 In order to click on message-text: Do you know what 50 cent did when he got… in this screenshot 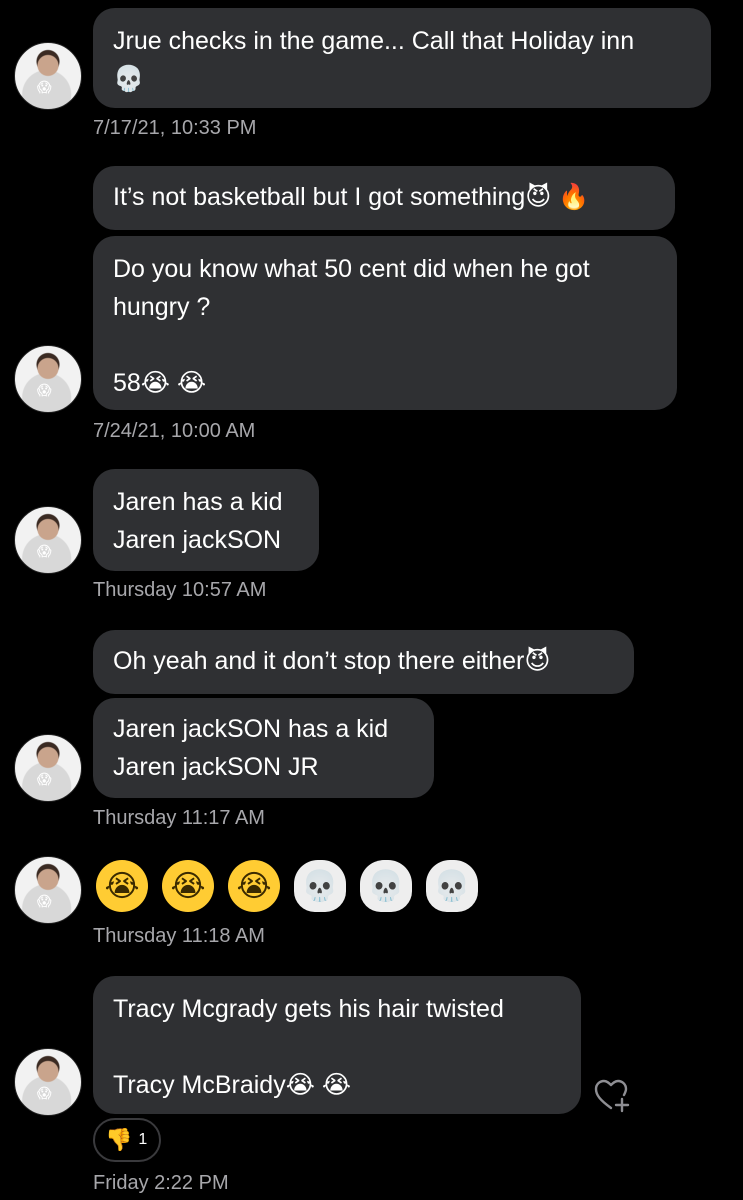, I will do `click(351, 326)`.